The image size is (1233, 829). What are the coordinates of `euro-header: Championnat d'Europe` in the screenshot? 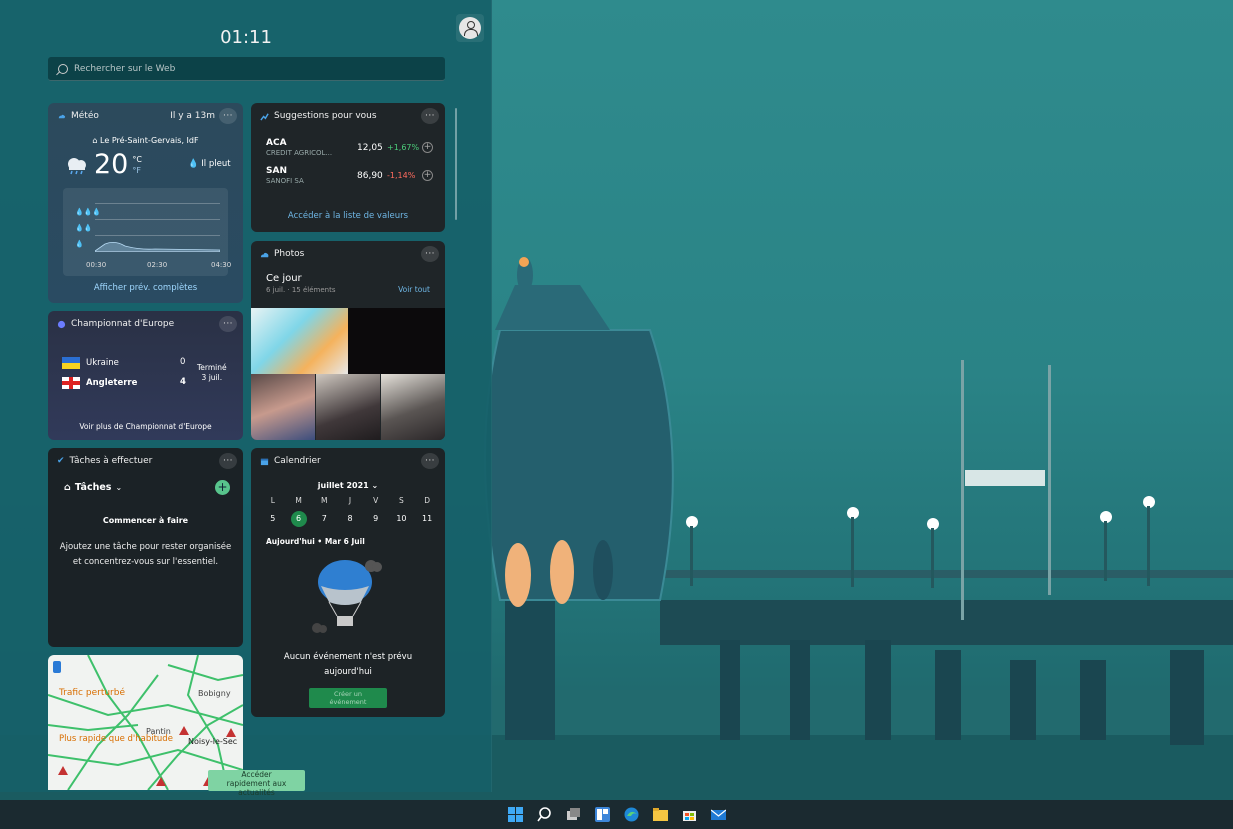 It's located at (145, 324).